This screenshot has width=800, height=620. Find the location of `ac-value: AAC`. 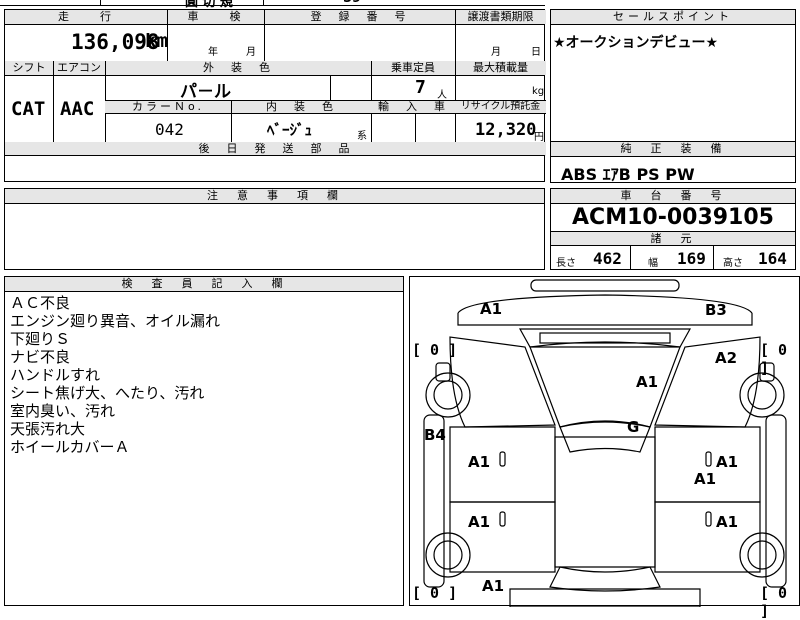

ac-value: AAC is located at coordinates (77, 109).